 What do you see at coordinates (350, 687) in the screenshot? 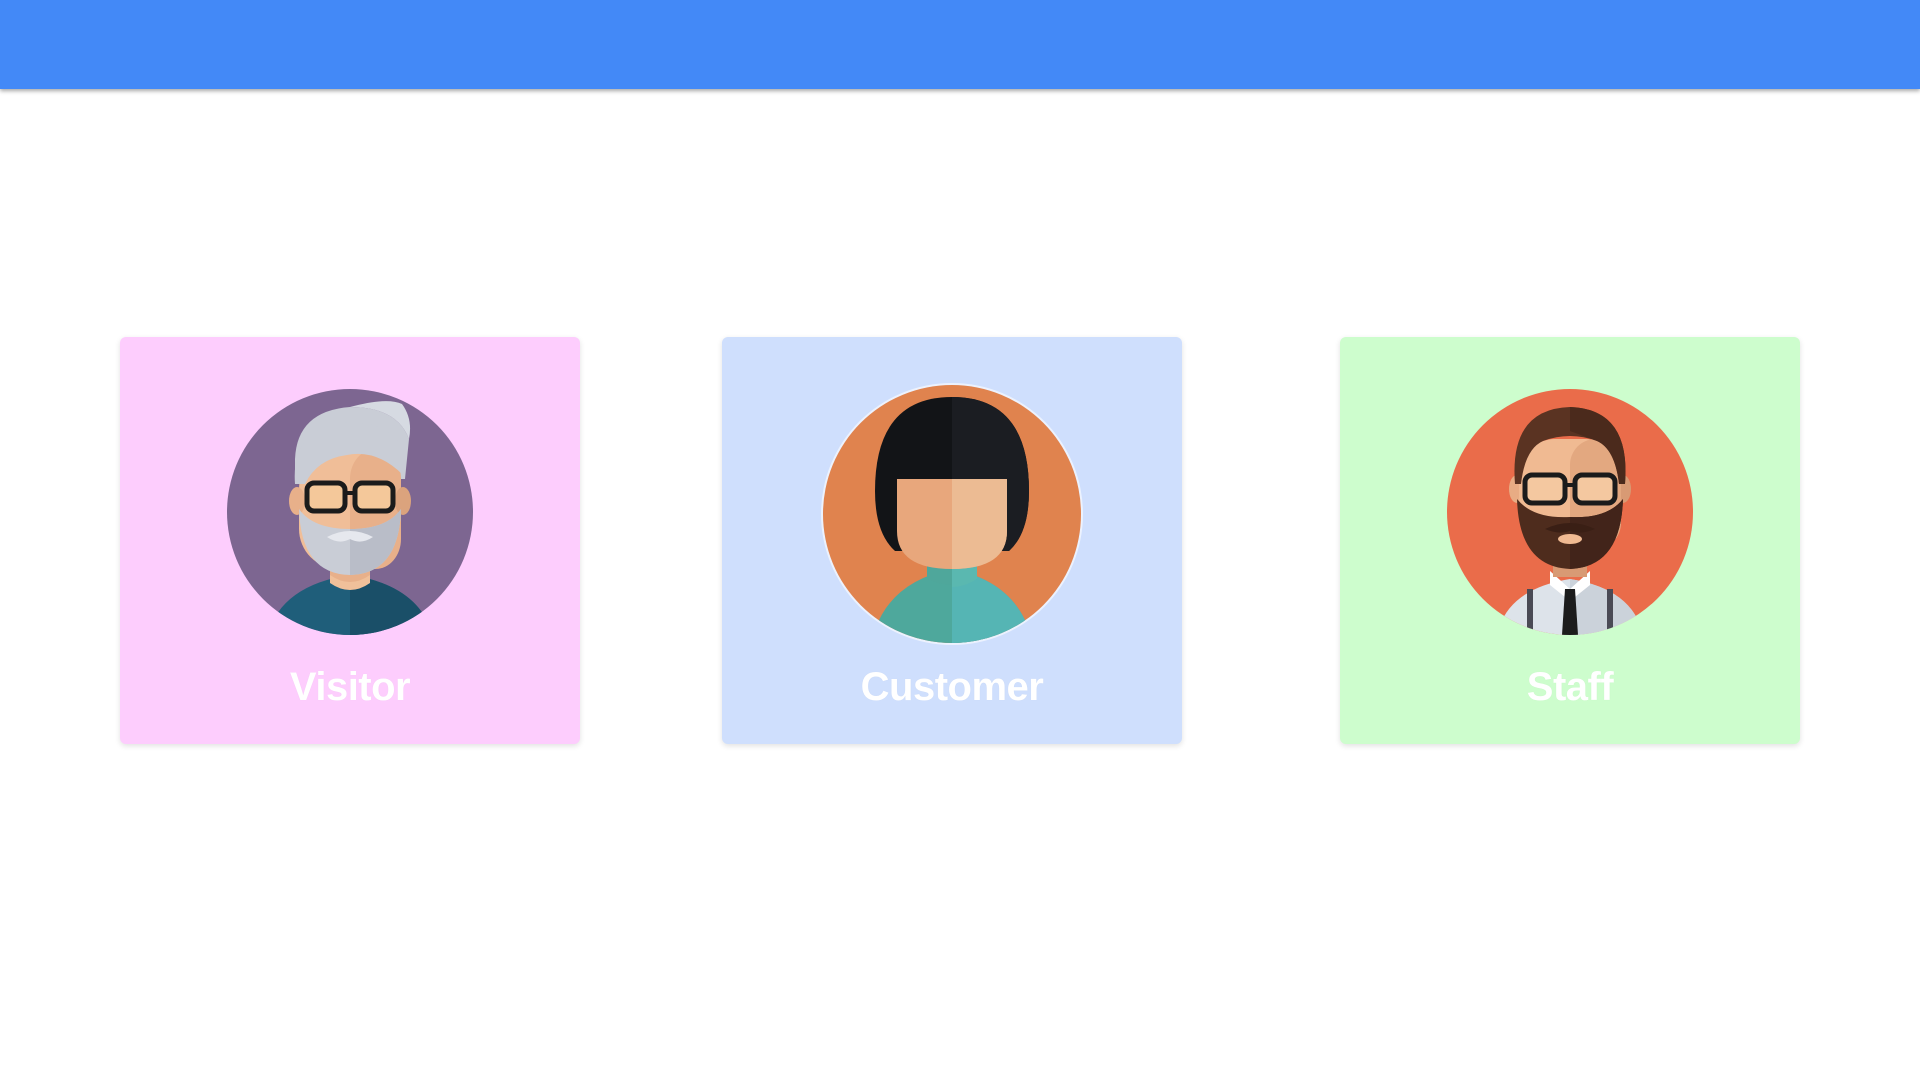
I see `visitor-label: Visitor` at bounding box center [350, 687].